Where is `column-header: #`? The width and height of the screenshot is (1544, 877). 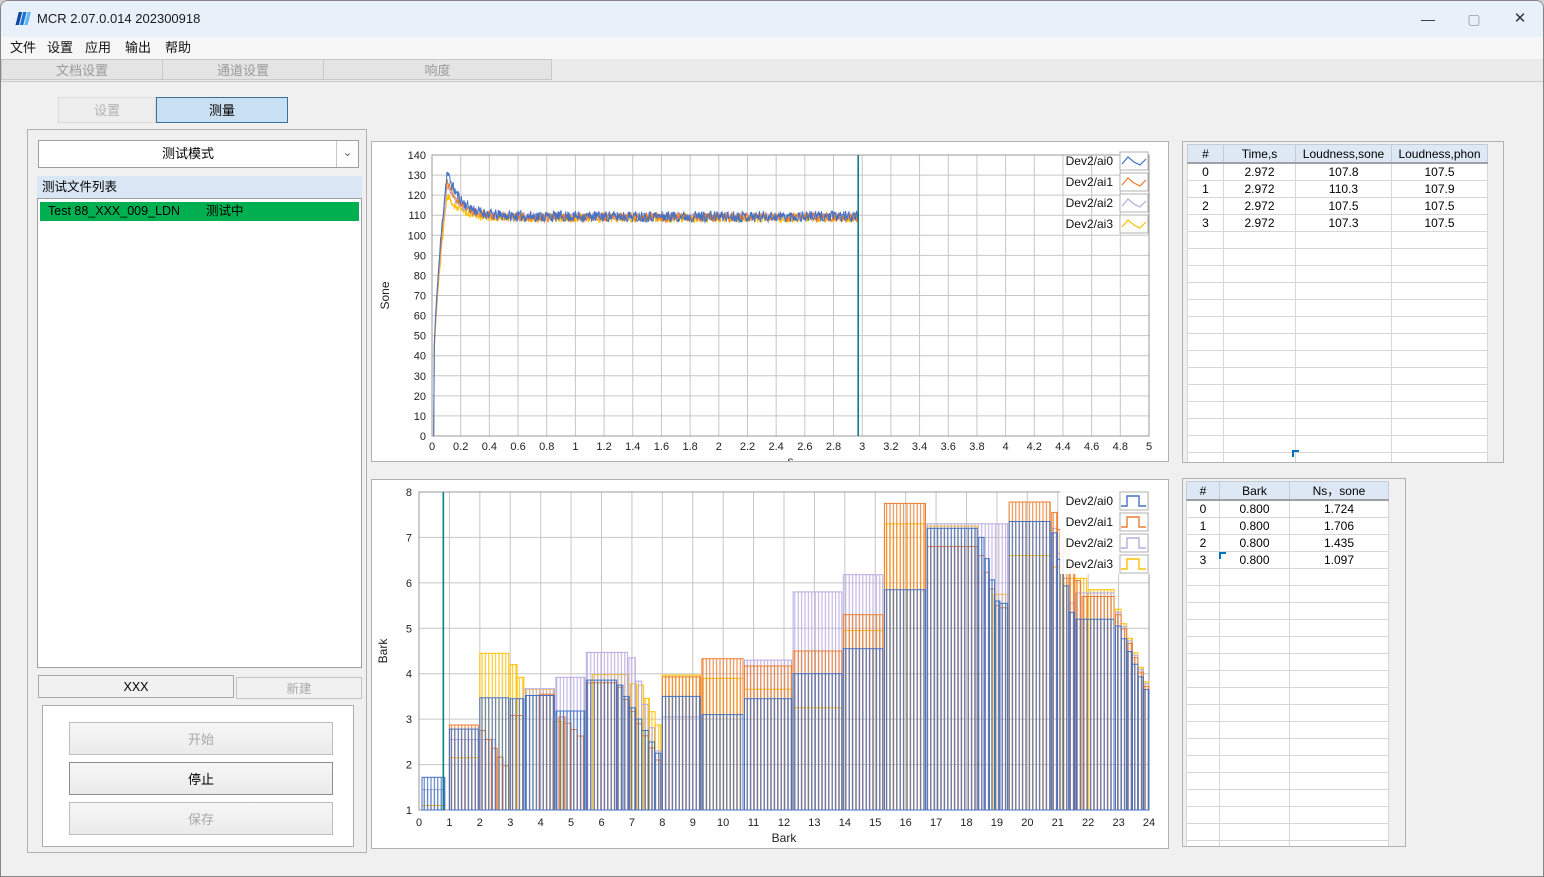
column-header: # is located at coordinates (1203, 491).